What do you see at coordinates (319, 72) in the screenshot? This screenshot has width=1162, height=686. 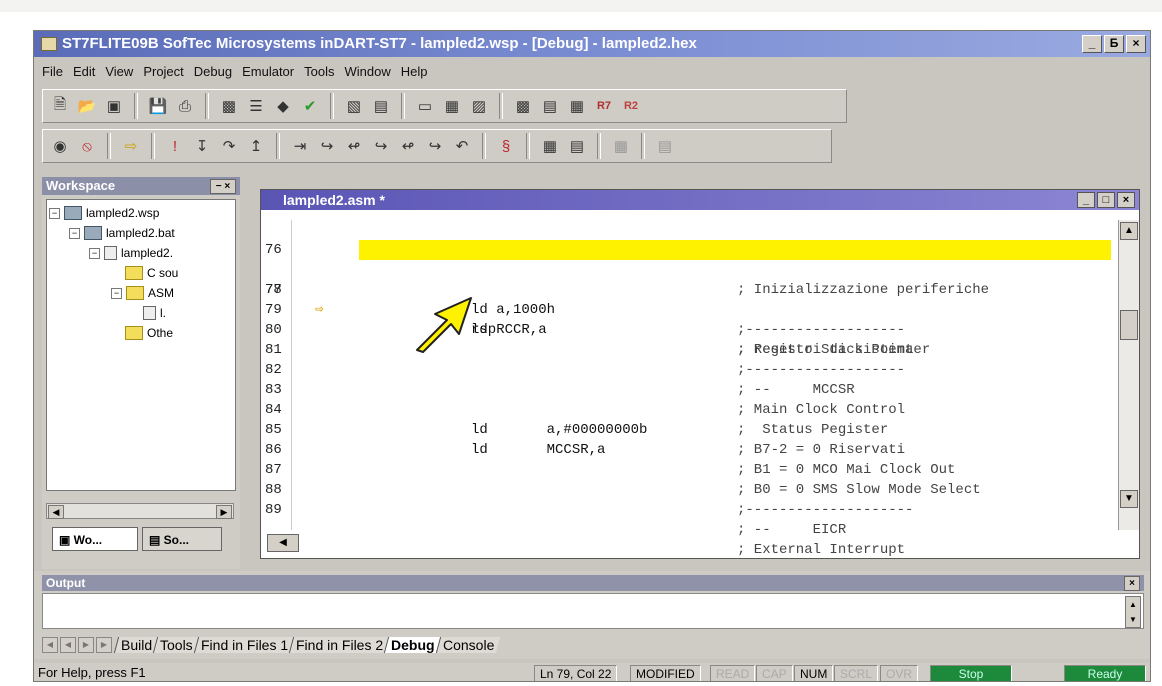 I see `menu-tools: Tools` at bounding box center [319, 72].